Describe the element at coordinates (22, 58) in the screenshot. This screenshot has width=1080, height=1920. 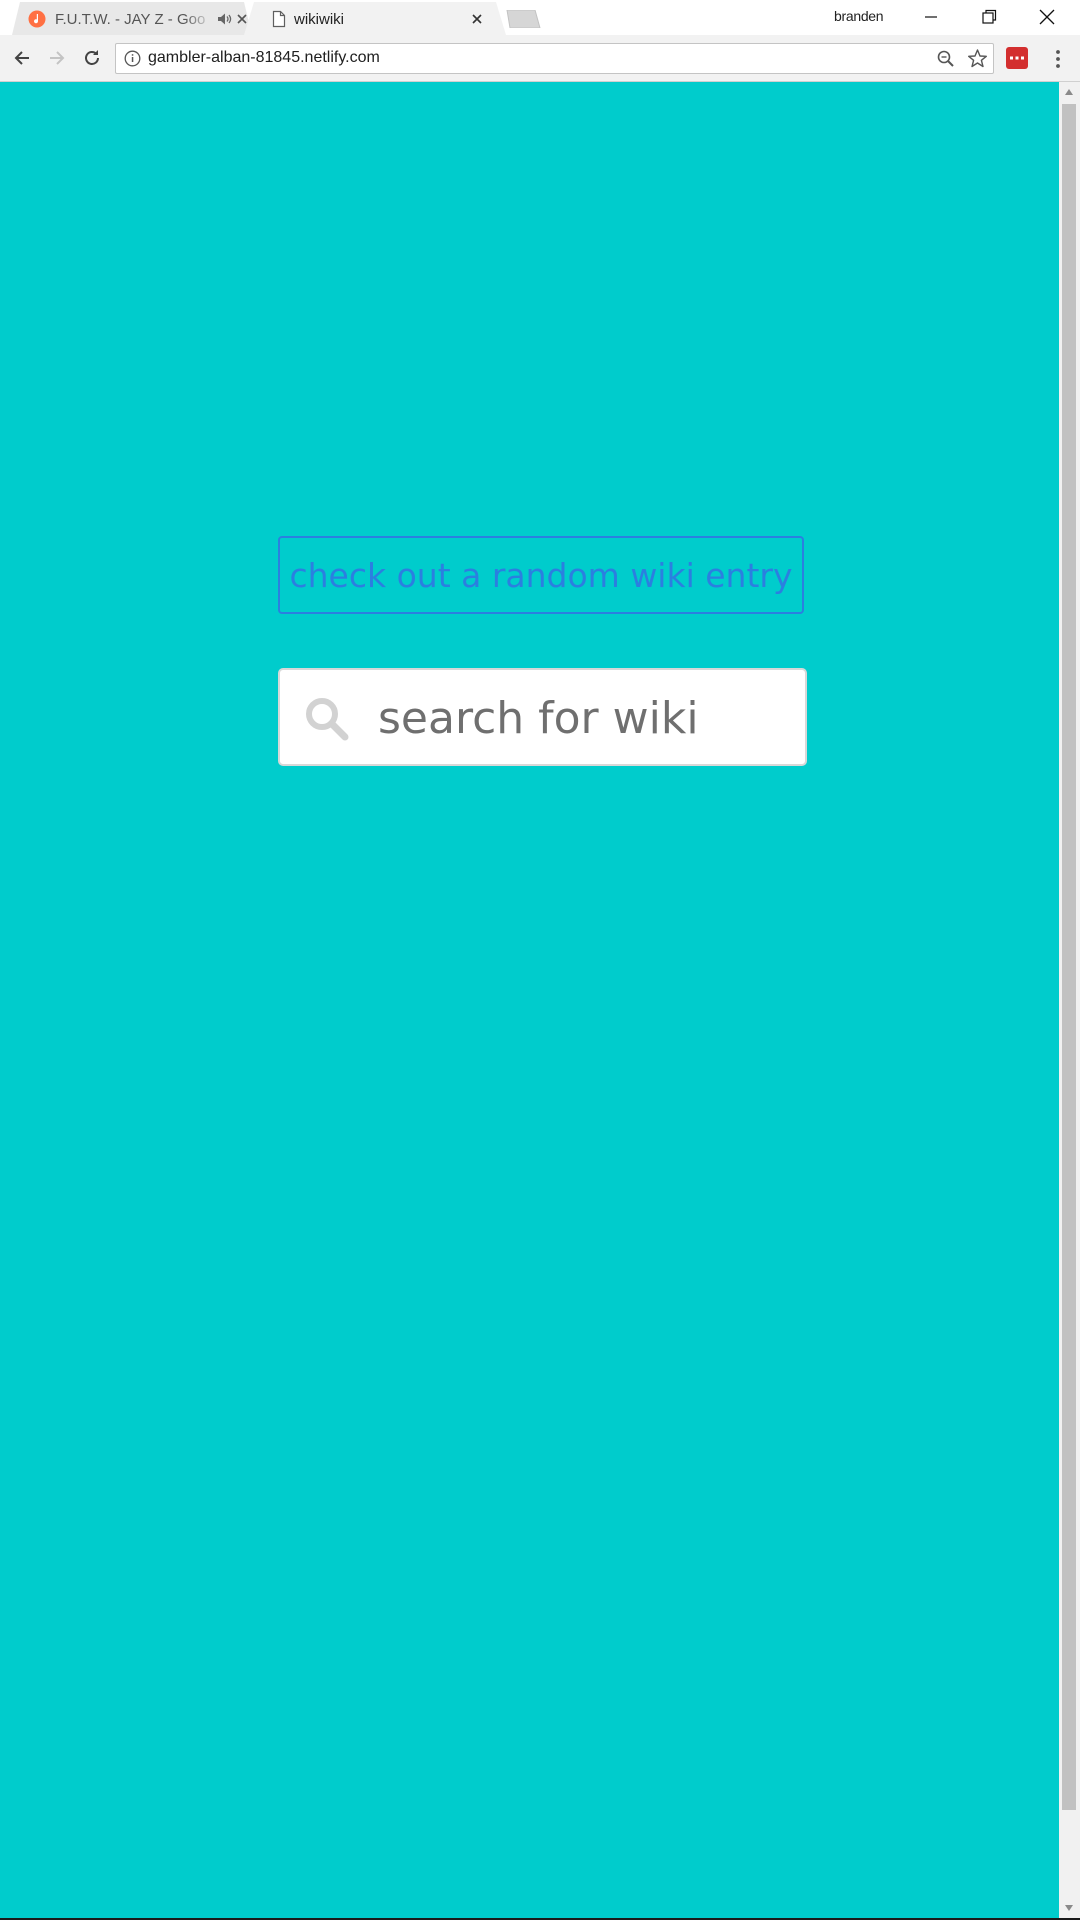
I see `back-icon` at that location.